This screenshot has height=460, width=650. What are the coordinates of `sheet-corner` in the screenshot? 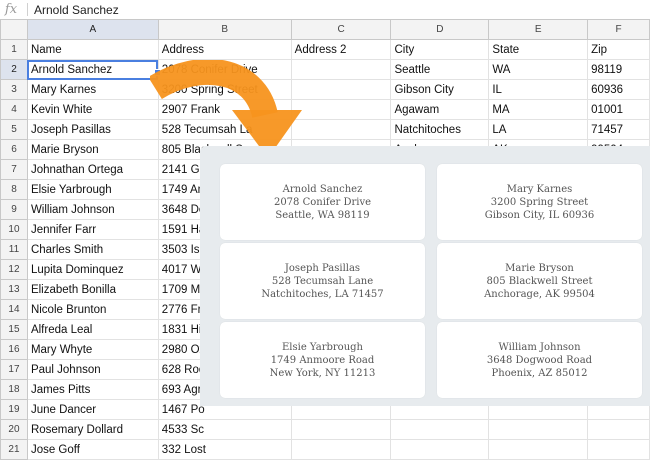 It's located at (14, 29).